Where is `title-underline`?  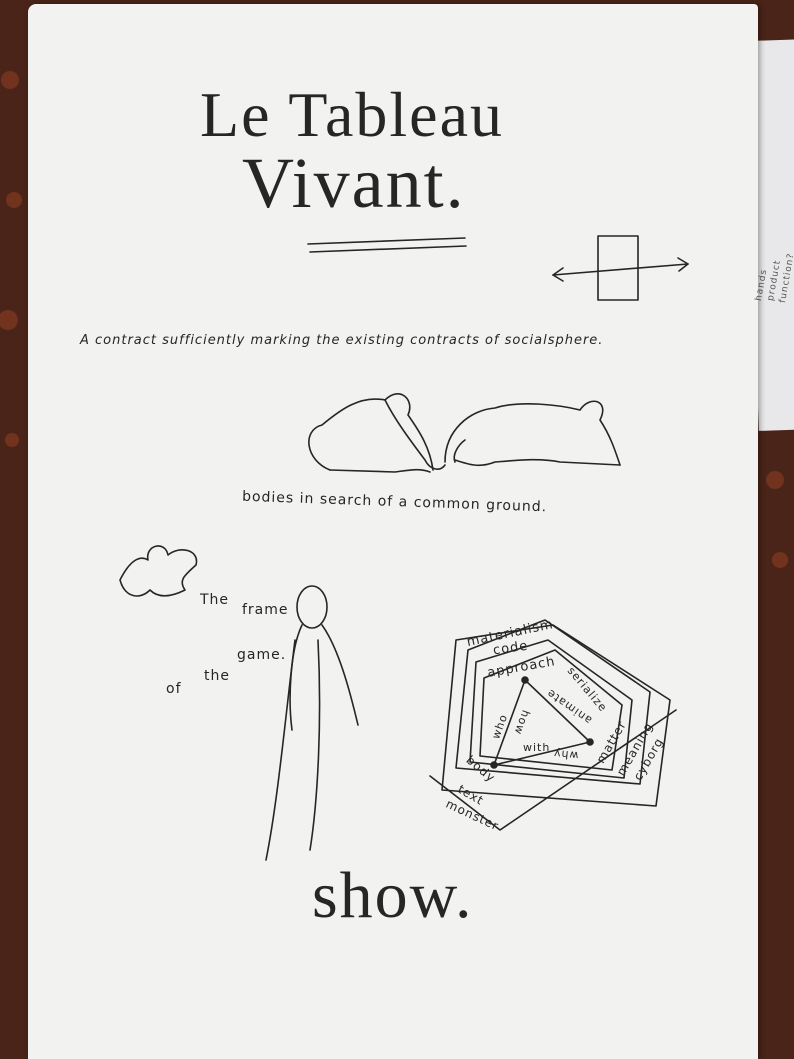
title-underline is located at coordinates (387, 245).